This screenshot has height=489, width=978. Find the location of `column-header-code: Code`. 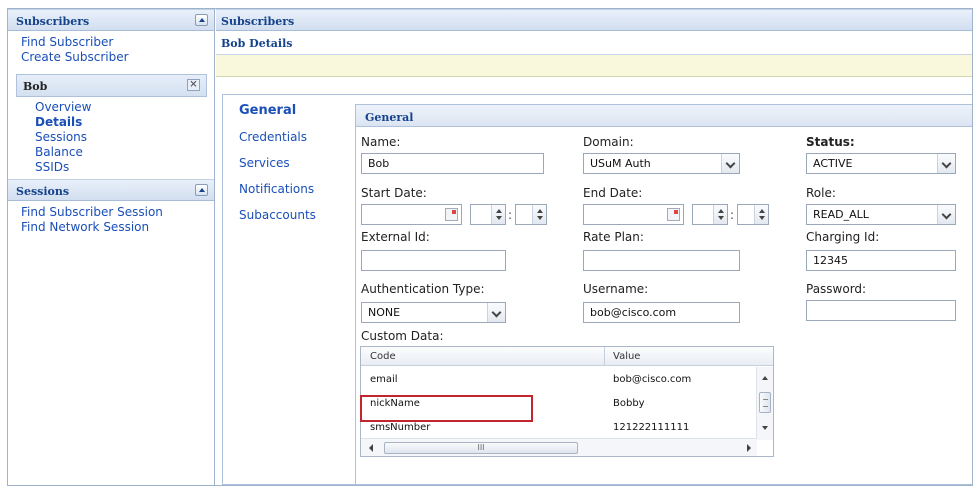

column-header-code: Code is located at coordinates (383, 356).